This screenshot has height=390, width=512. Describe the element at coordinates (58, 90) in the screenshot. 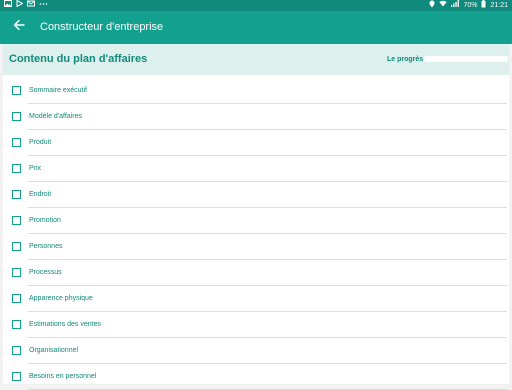

I see `list-item-label: Sommaire exécutif` at that location.